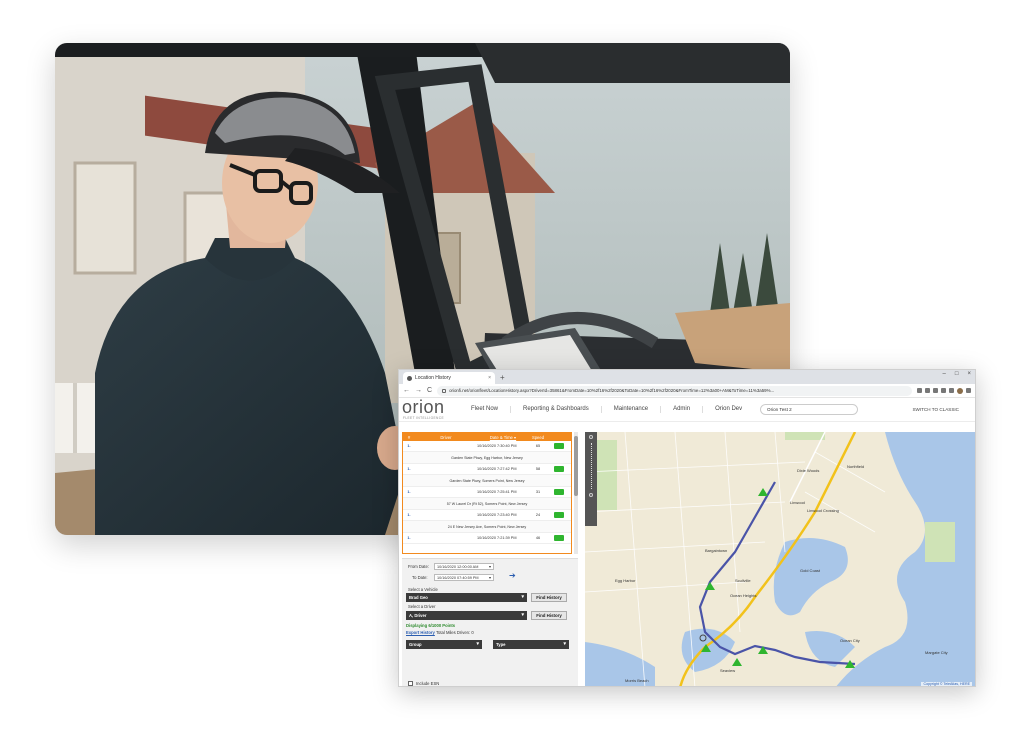 The image size is (1024, 743). I want to click on group-select: Group, so click(444, 644).